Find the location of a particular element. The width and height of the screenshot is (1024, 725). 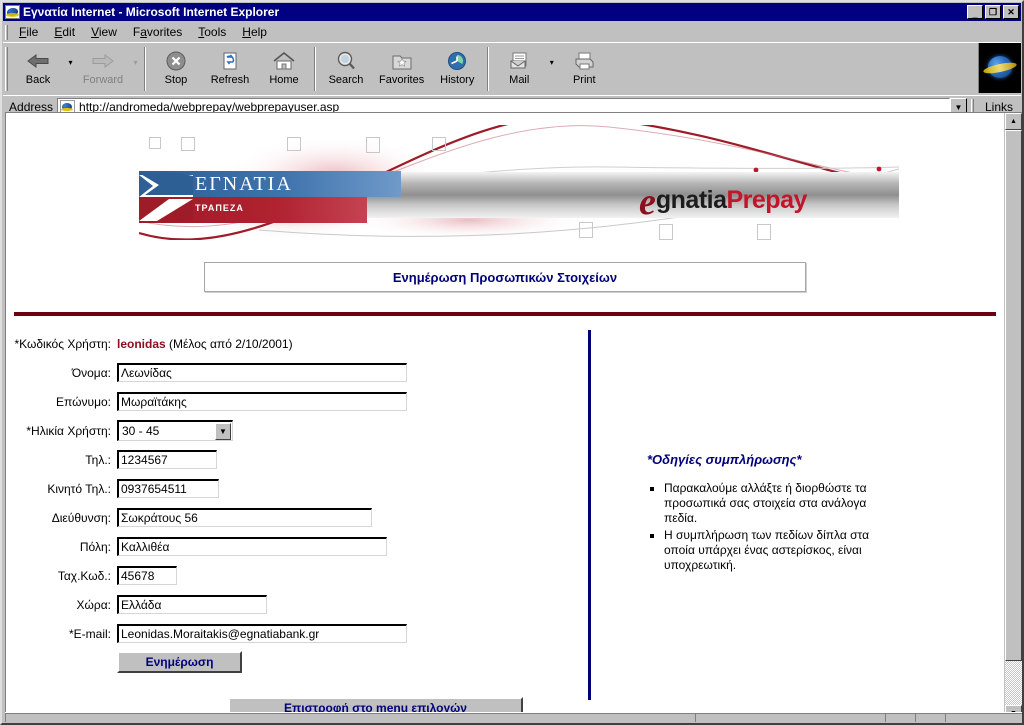

maximize-button: ❐ is located at coordinates (993, 12).